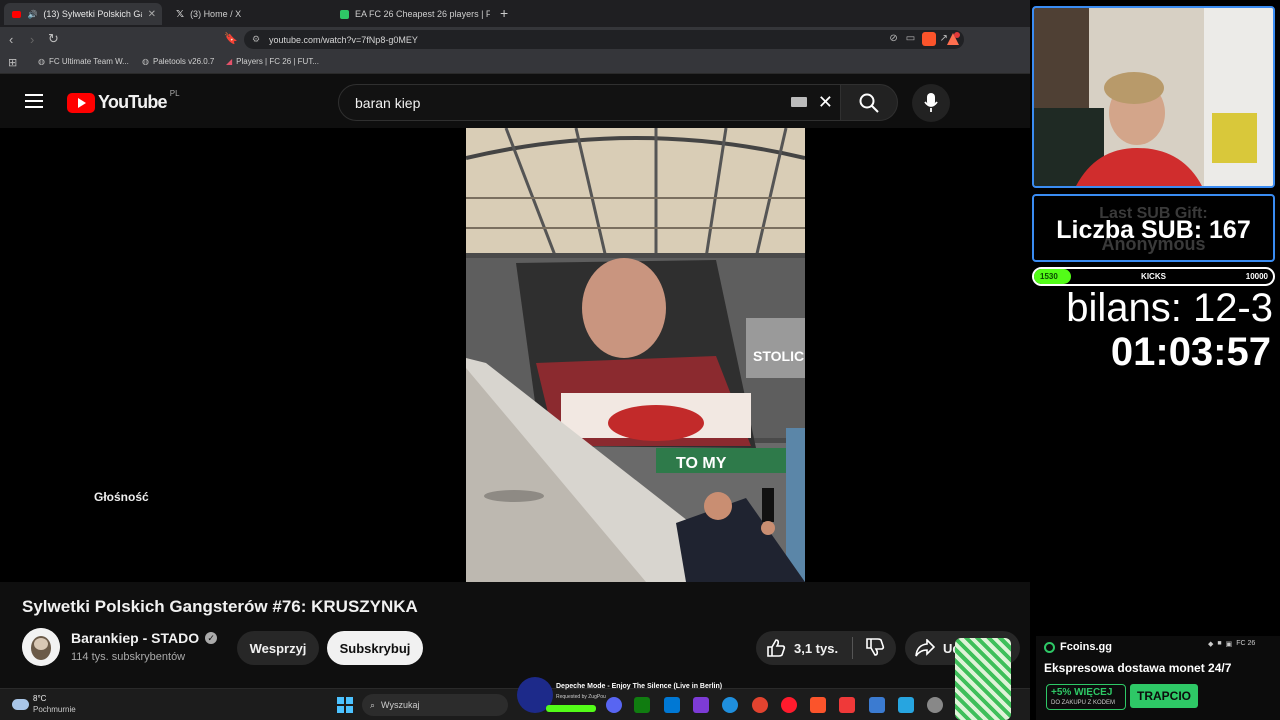  What do you see at coordinates (53, 39) in the screenshot?
I see `reload-icon: ↻` at bounding box center [53, 39].